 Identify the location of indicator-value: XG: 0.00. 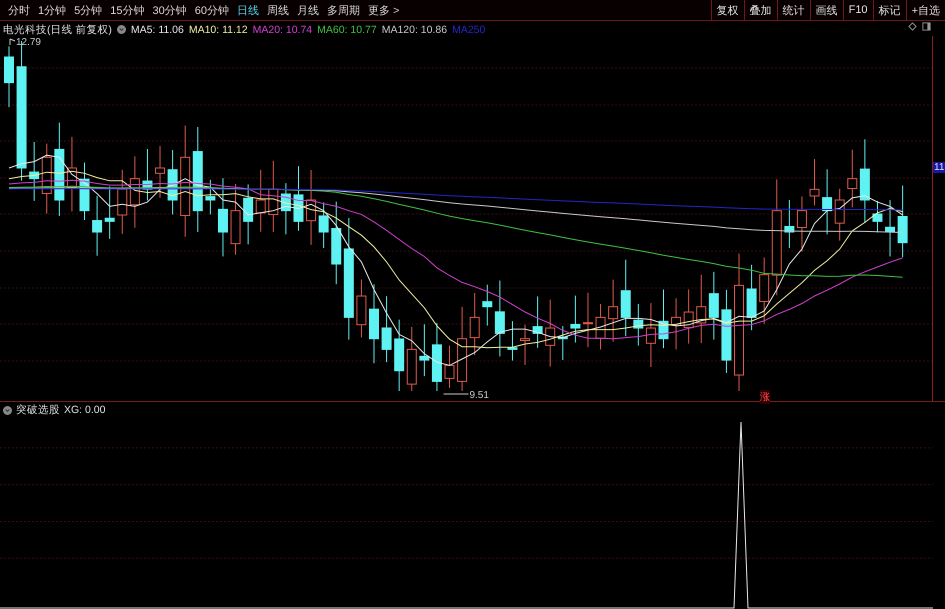
(85, 410).